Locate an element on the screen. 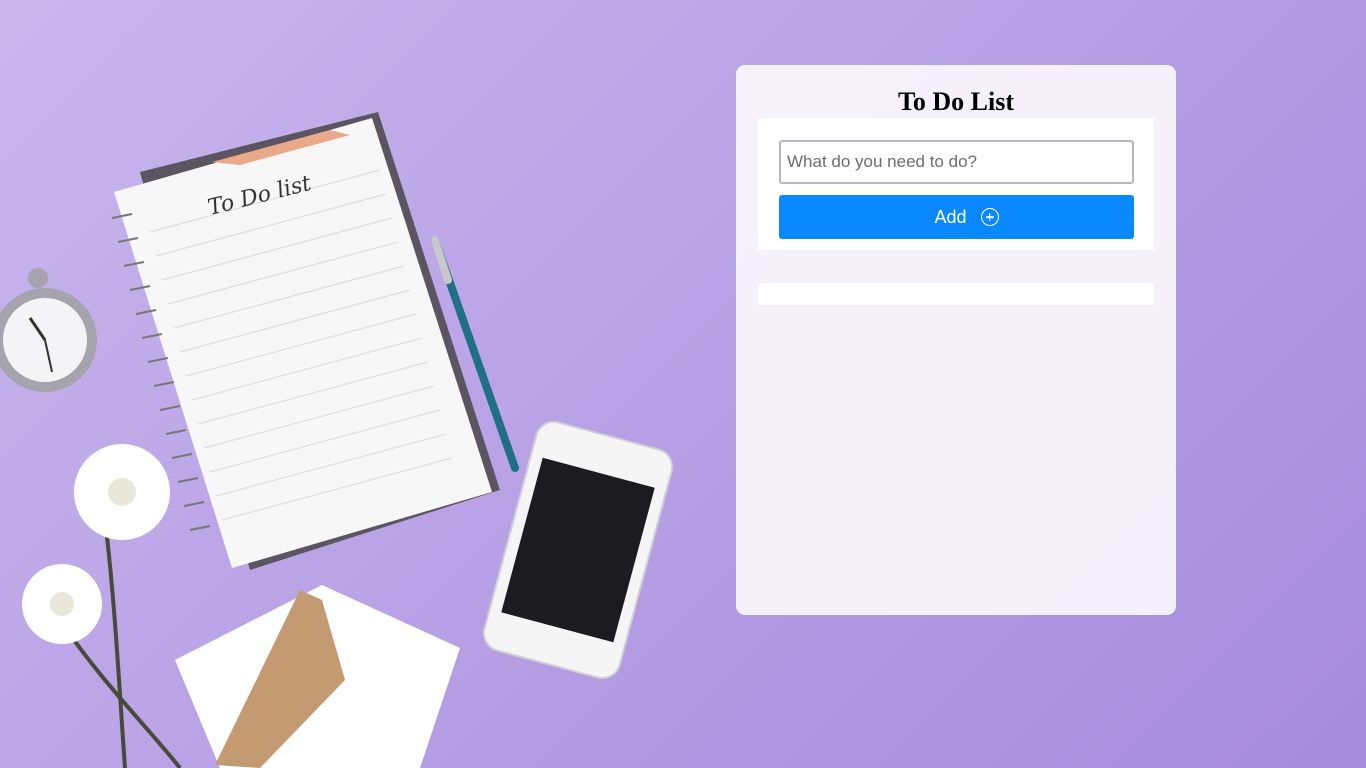  task-list is located at coordinates (956, 294).